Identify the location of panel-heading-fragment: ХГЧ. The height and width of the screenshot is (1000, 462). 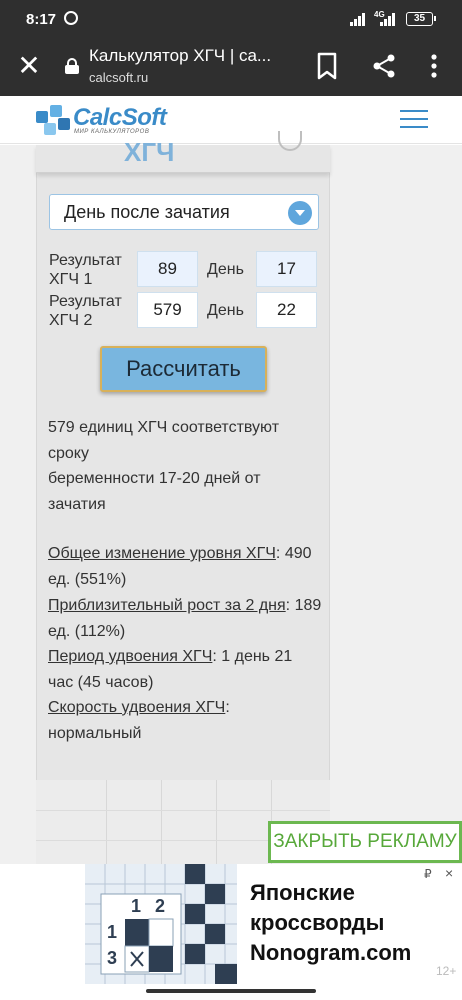
(149, 152).